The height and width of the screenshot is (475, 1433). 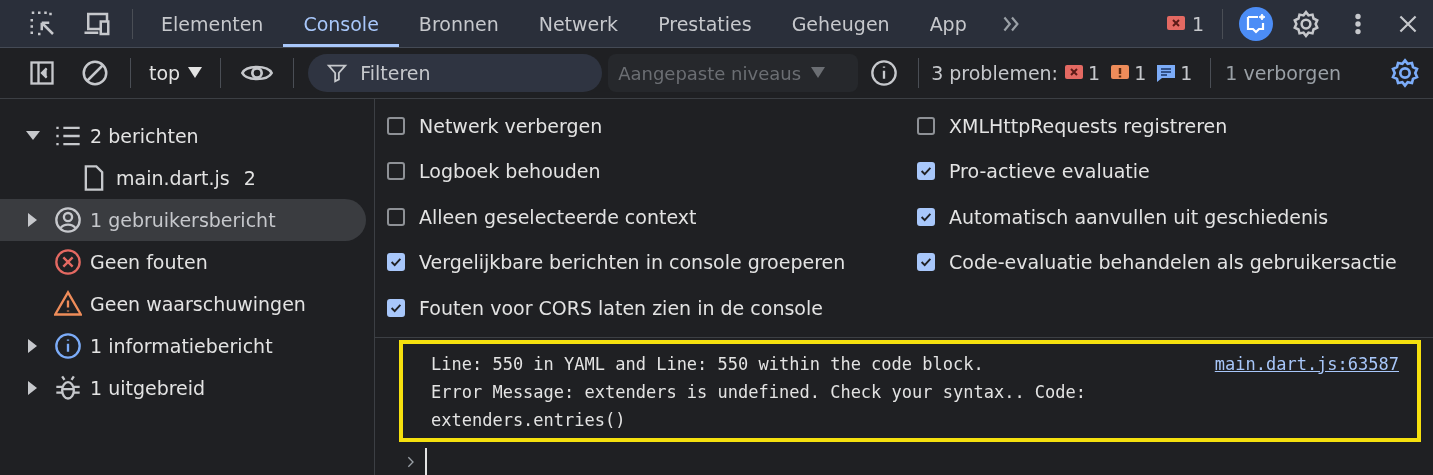 I want to click on filter-icon, so click(x=337, y=73).